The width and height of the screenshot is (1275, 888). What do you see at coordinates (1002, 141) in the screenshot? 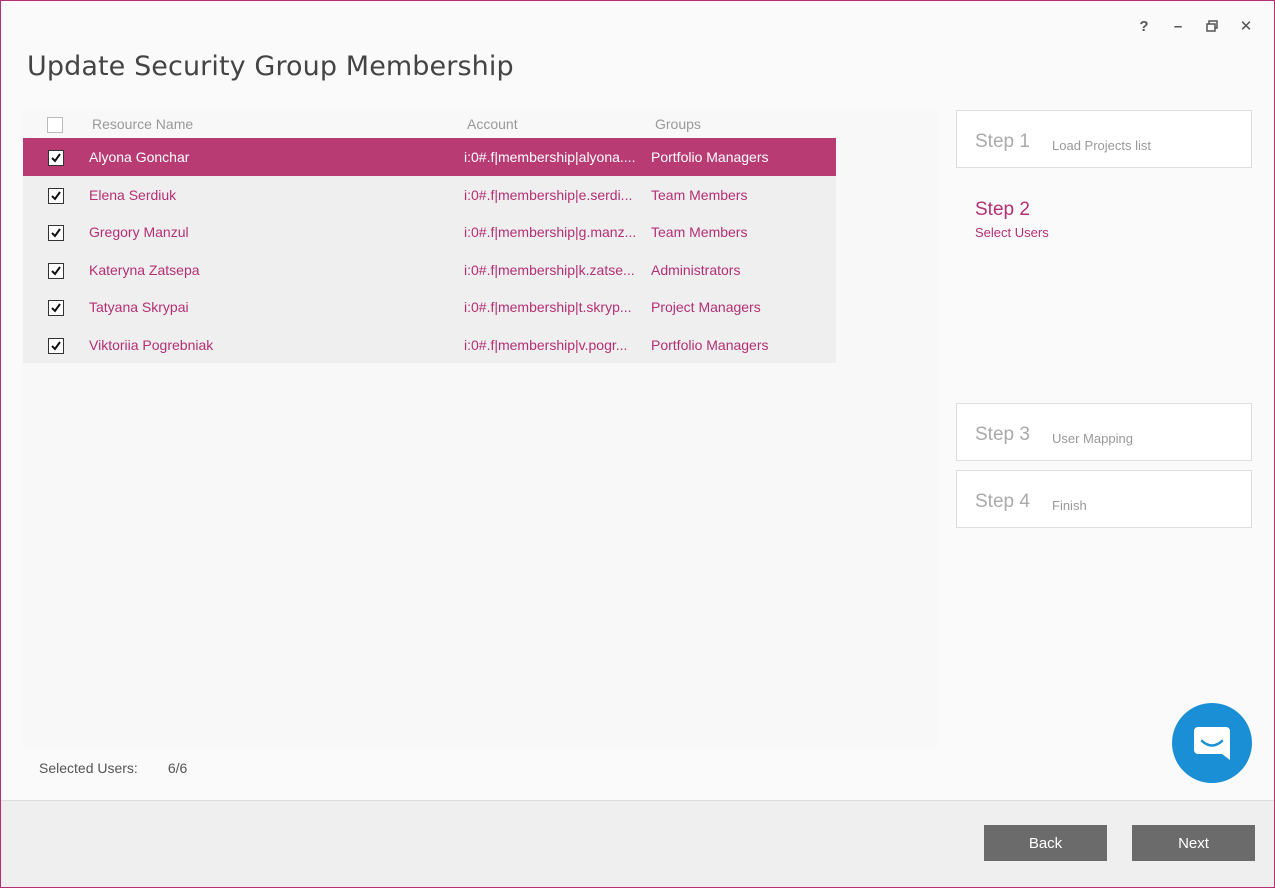
I see `step-number: Step 1` at bounding box center [1002, 141].